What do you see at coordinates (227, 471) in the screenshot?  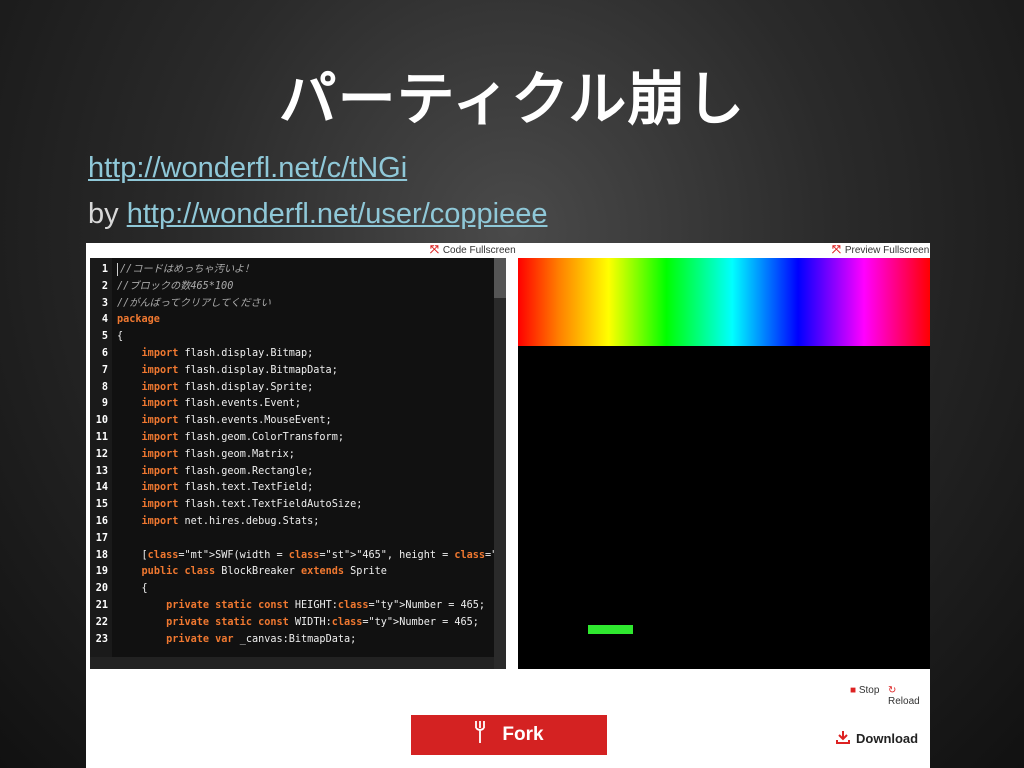 I see `code-text: import flash.geom.Rectangle;` at bounding box center [227, 471].